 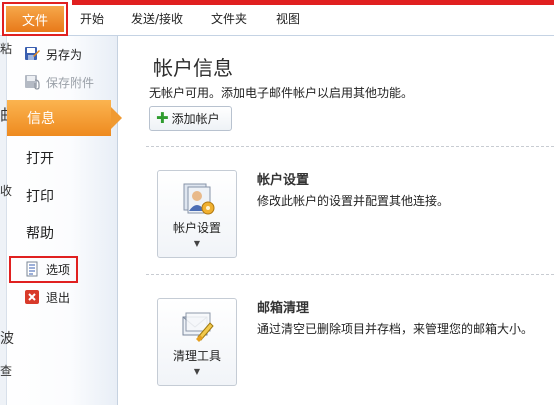 I want to click on save-attachments-icon, so click(x=32, y=82).